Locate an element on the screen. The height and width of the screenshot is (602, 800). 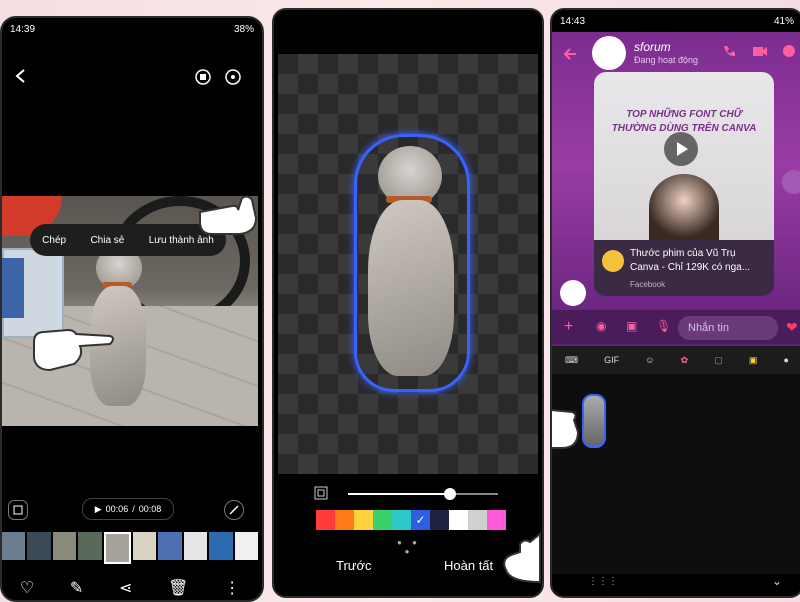
prev-button: Trước is located at coordinates (354, 565).